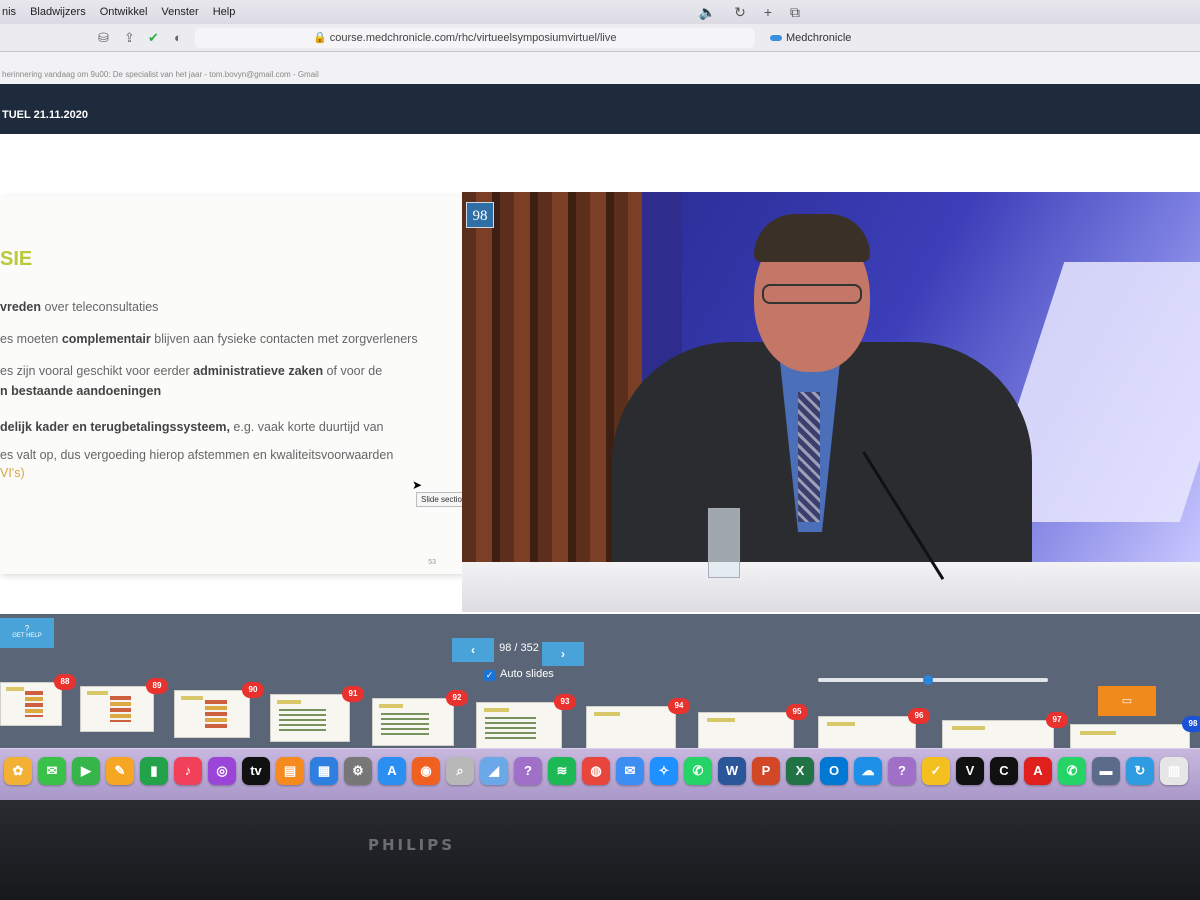 Image resolution: width=1200 pixels, height=900 pixels. I want to click on migration-icon: ◢, so click(494, 771).